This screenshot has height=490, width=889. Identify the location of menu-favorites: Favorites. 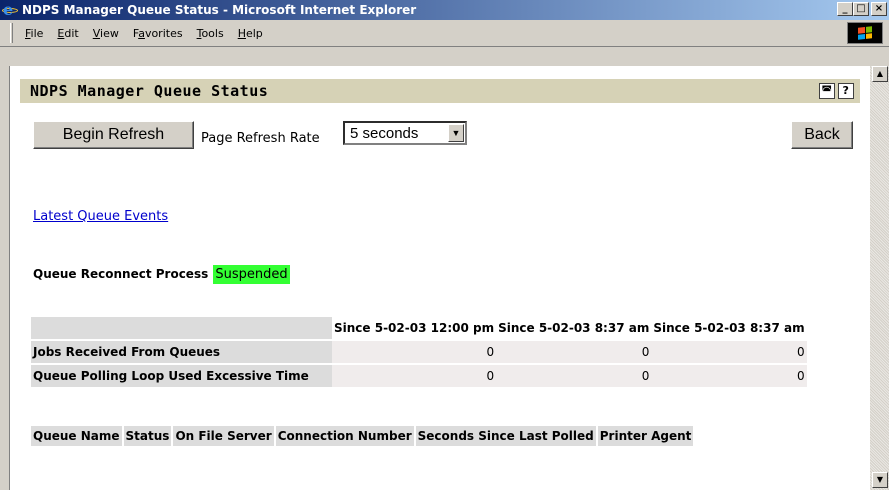
(158, 33).